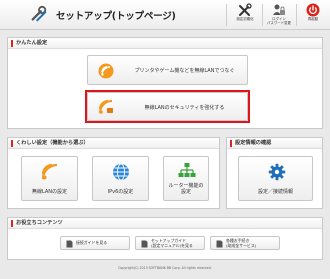 The height and width of the screenshot is (279, 330). I want to click on section-title: 設定情報の確認, so click(253, 143).